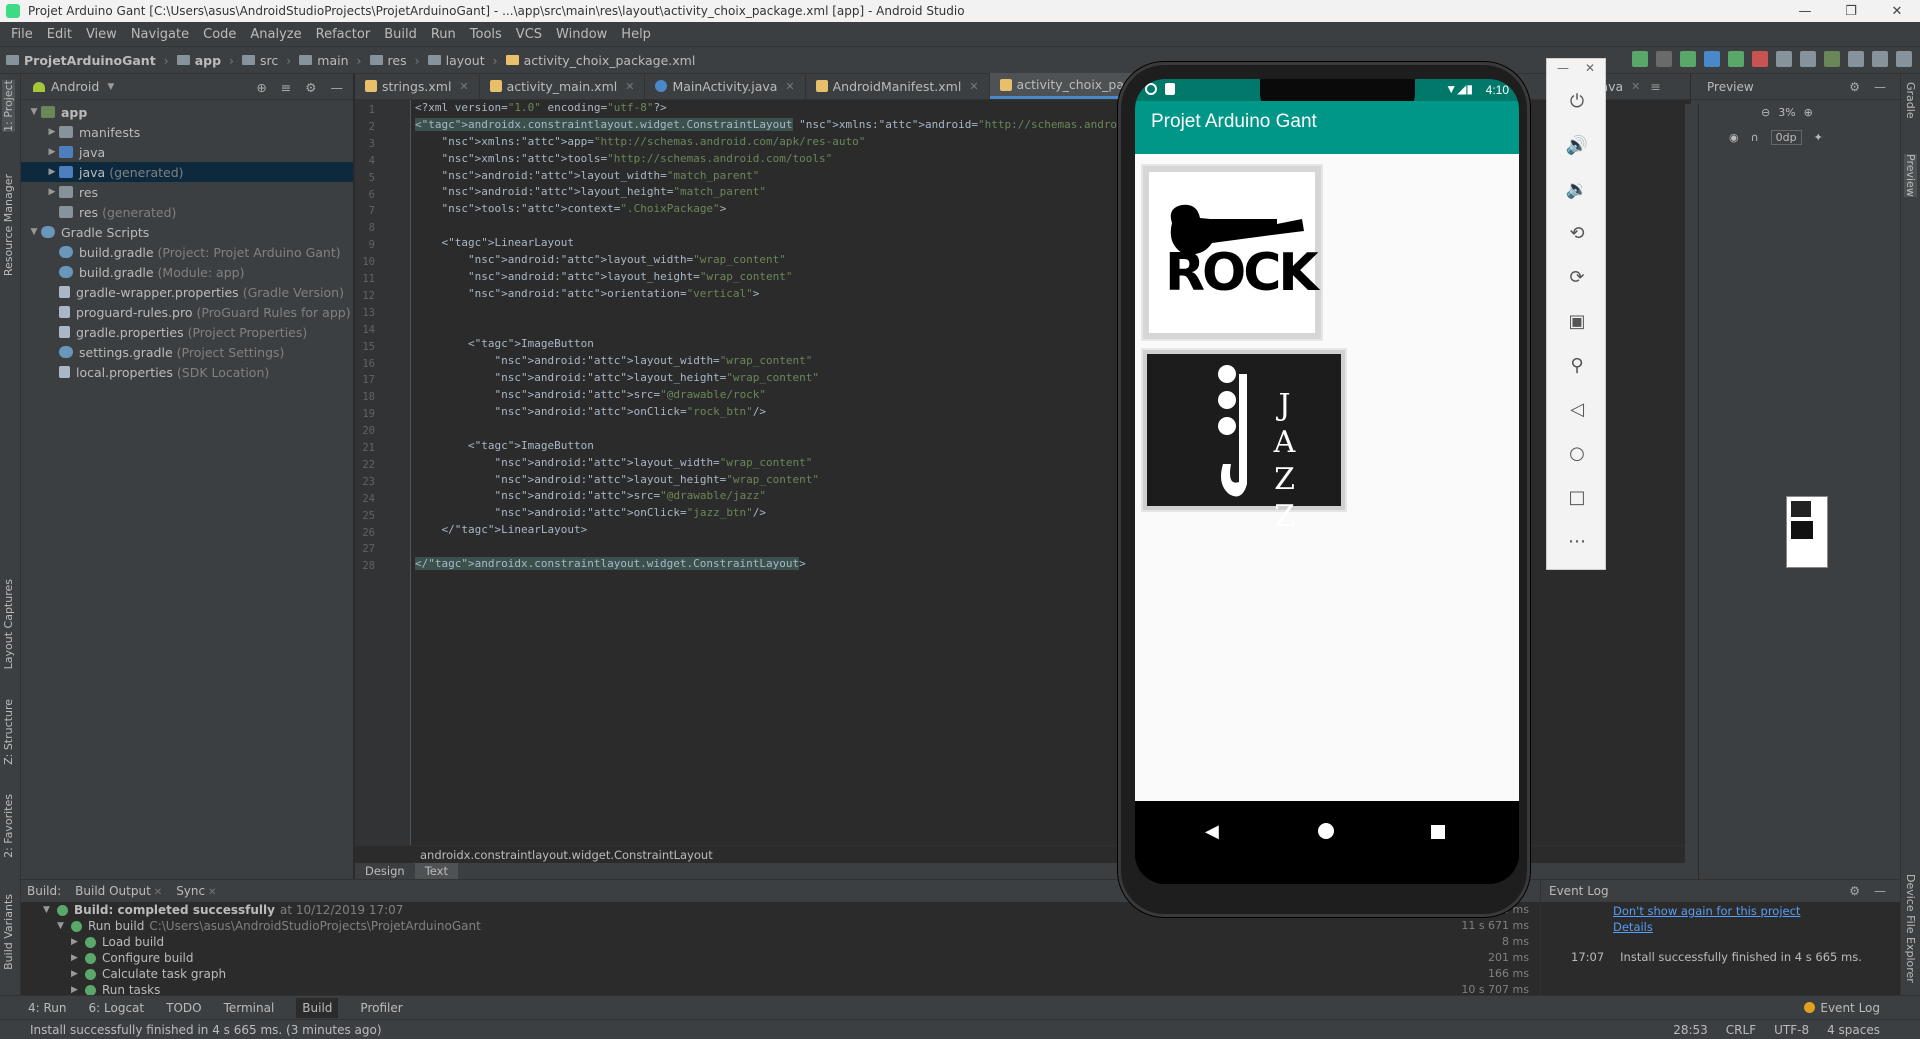 The width and height of the screenshot is (1920, 1039). I want to click on structure-tool-tab: Z: Structure, so click(8, 732).